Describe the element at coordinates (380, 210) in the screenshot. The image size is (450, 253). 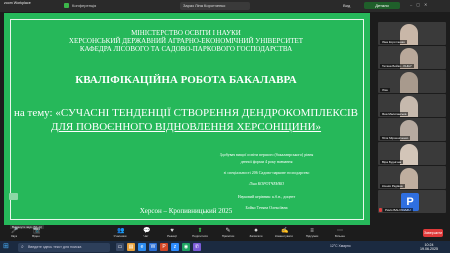
I see `muted-mic-icon` at that location.